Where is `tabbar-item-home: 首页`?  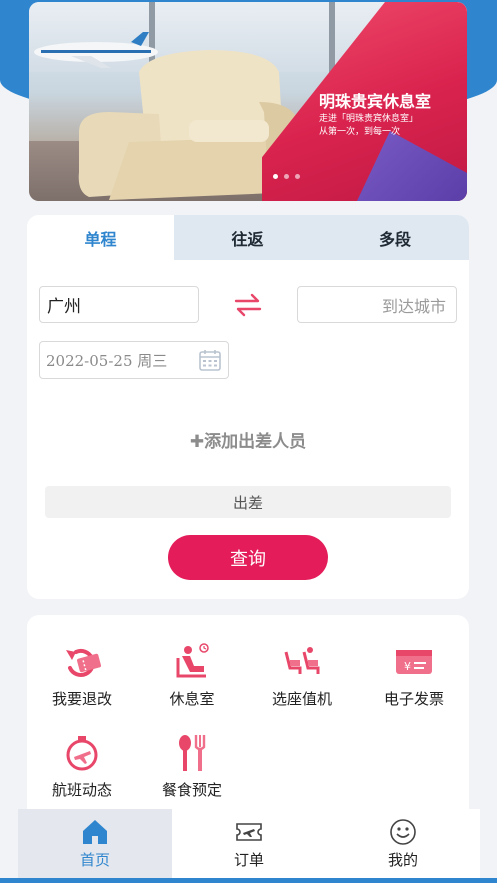
tabbar-item-home: 首页 is located at coordinates (95, 843).